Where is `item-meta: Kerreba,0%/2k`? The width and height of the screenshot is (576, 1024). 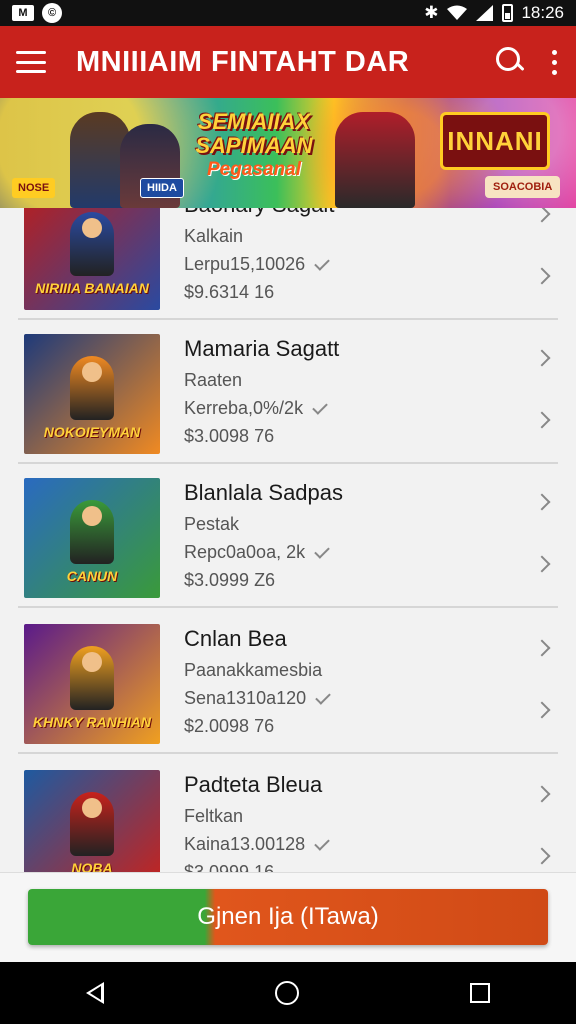 item-meta: Kerreba,0%/2k is located at coordinates (256, 408).